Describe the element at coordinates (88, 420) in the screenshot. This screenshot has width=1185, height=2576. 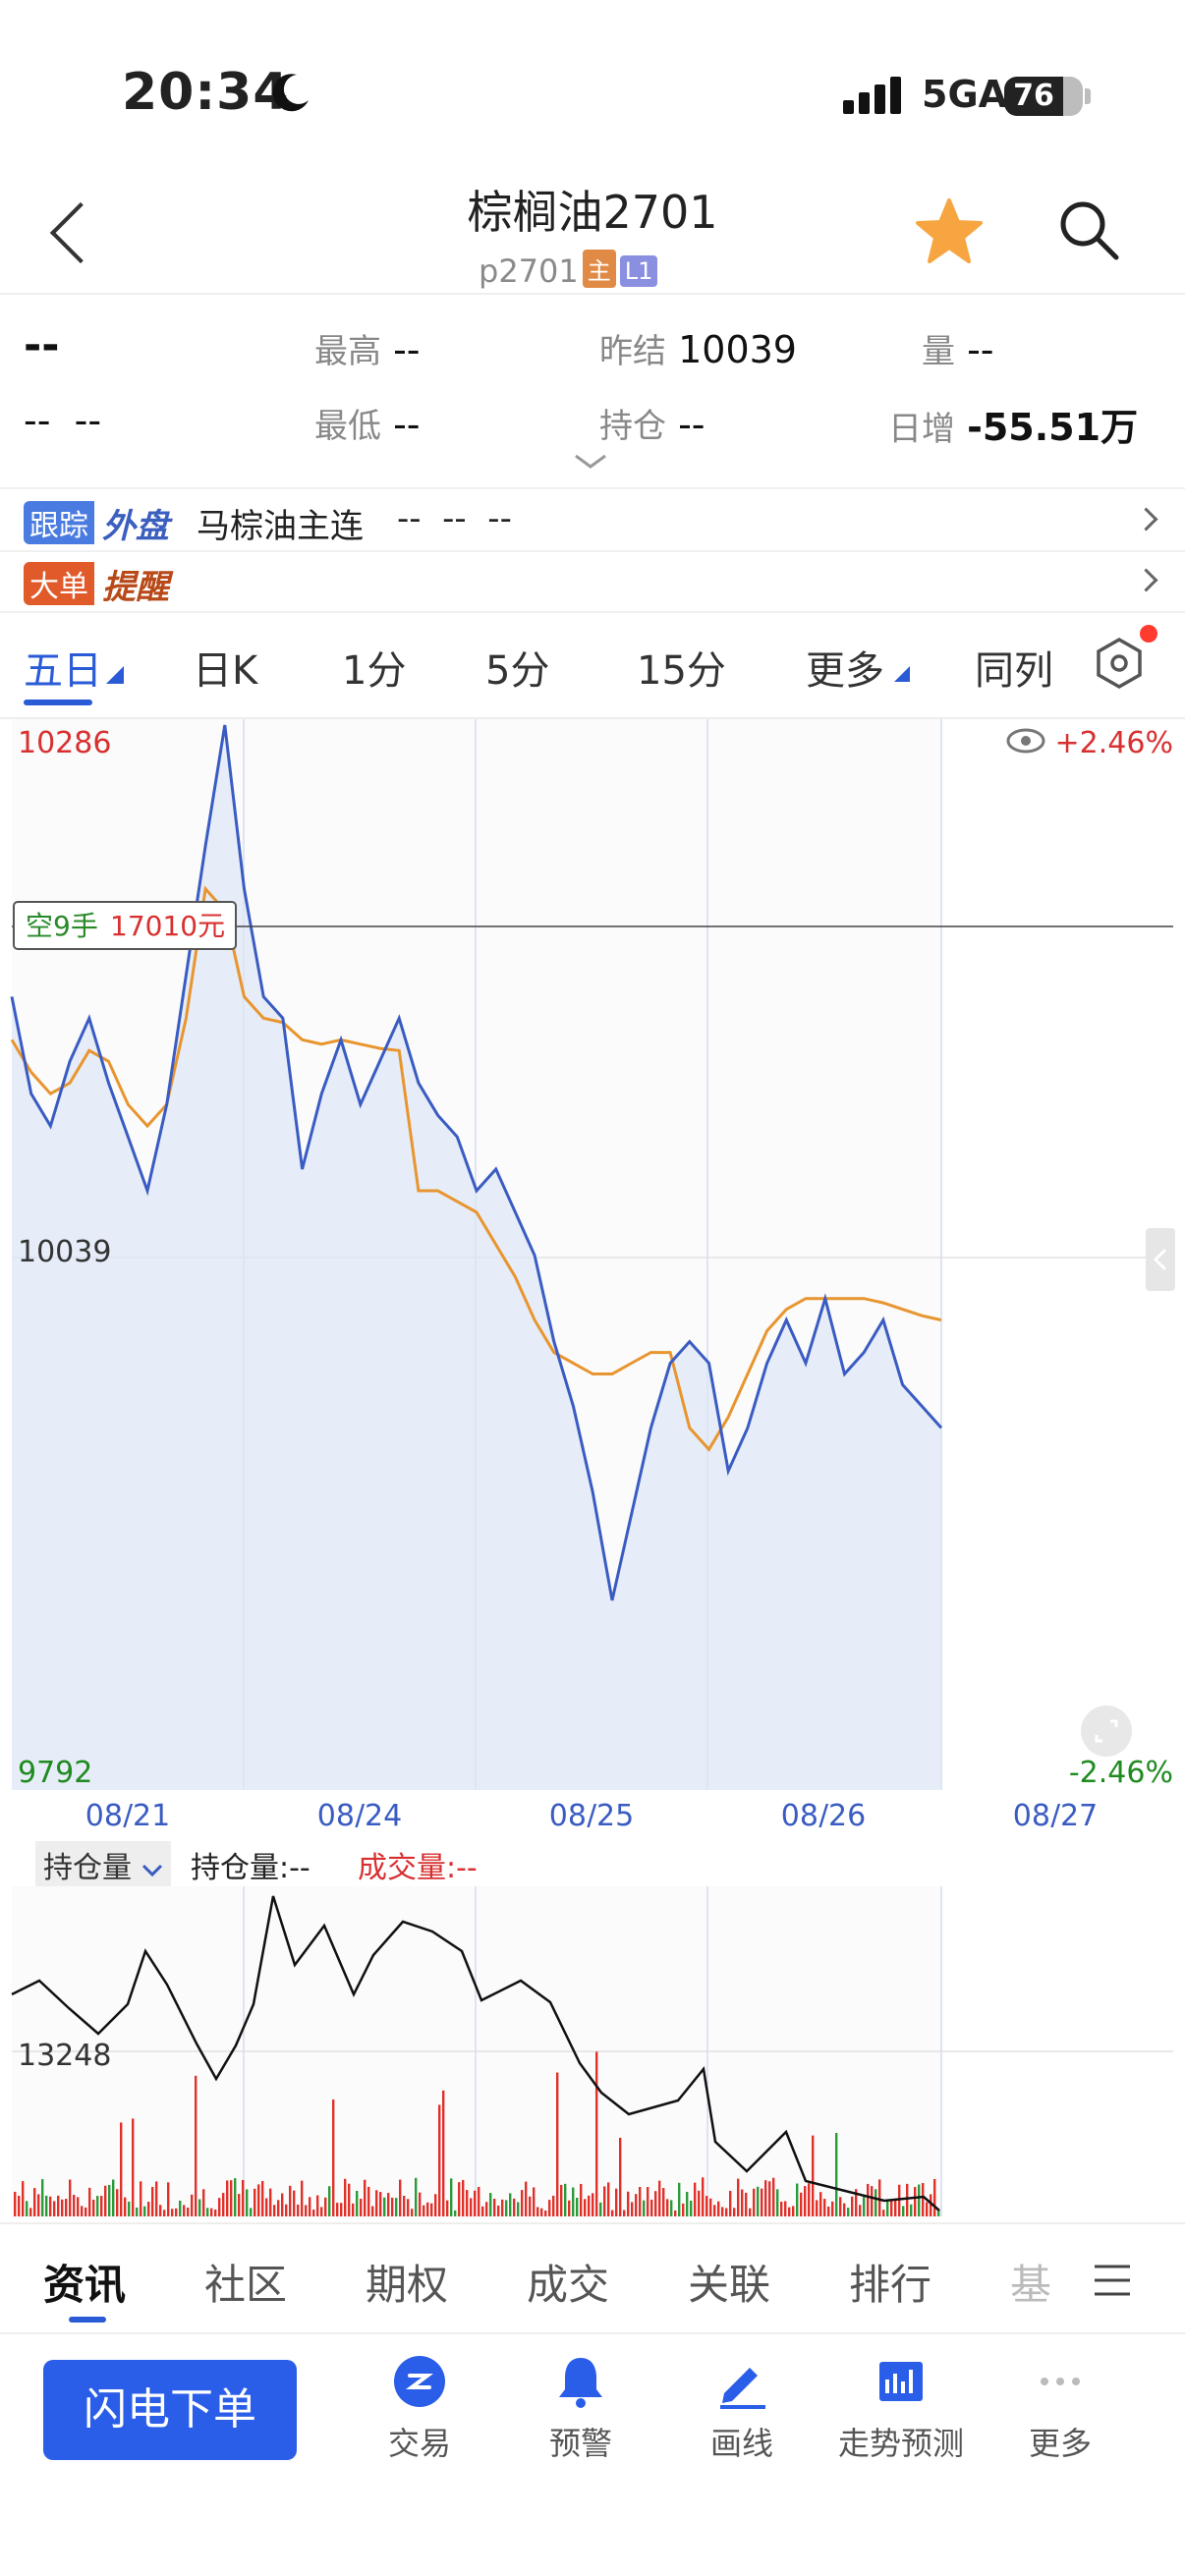
I see `change-pct: --` at that location.